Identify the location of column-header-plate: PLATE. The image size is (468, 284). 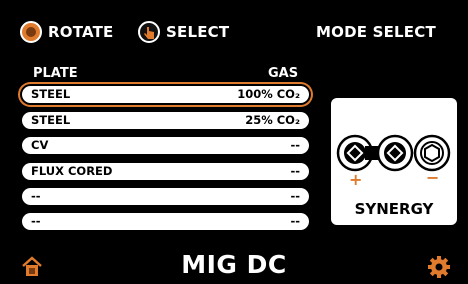
(55, 73).